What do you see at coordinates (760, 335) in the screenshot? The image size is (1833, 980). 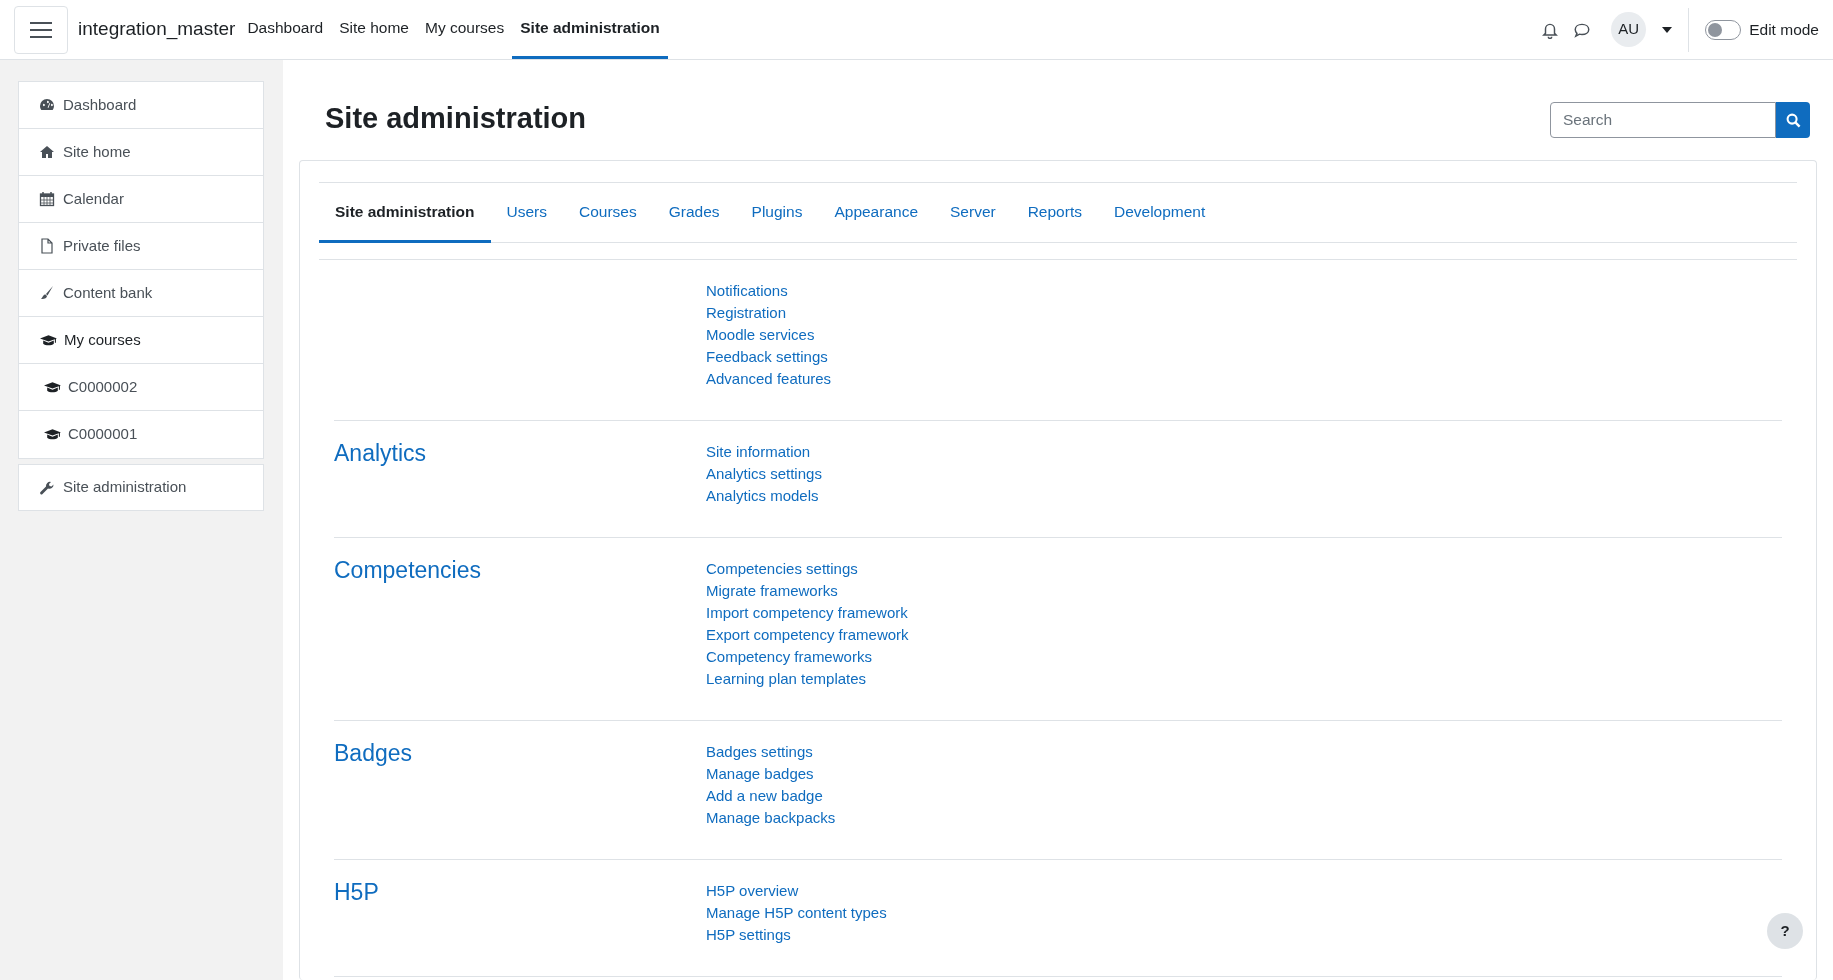 I see `settings-link: Moodle services` at bounding box center [760, 335].